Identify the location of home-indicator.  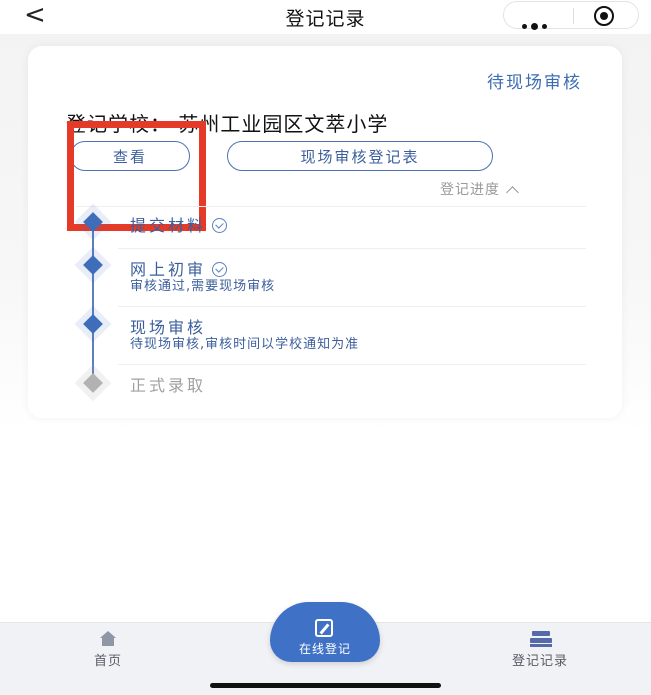
(325, 685).